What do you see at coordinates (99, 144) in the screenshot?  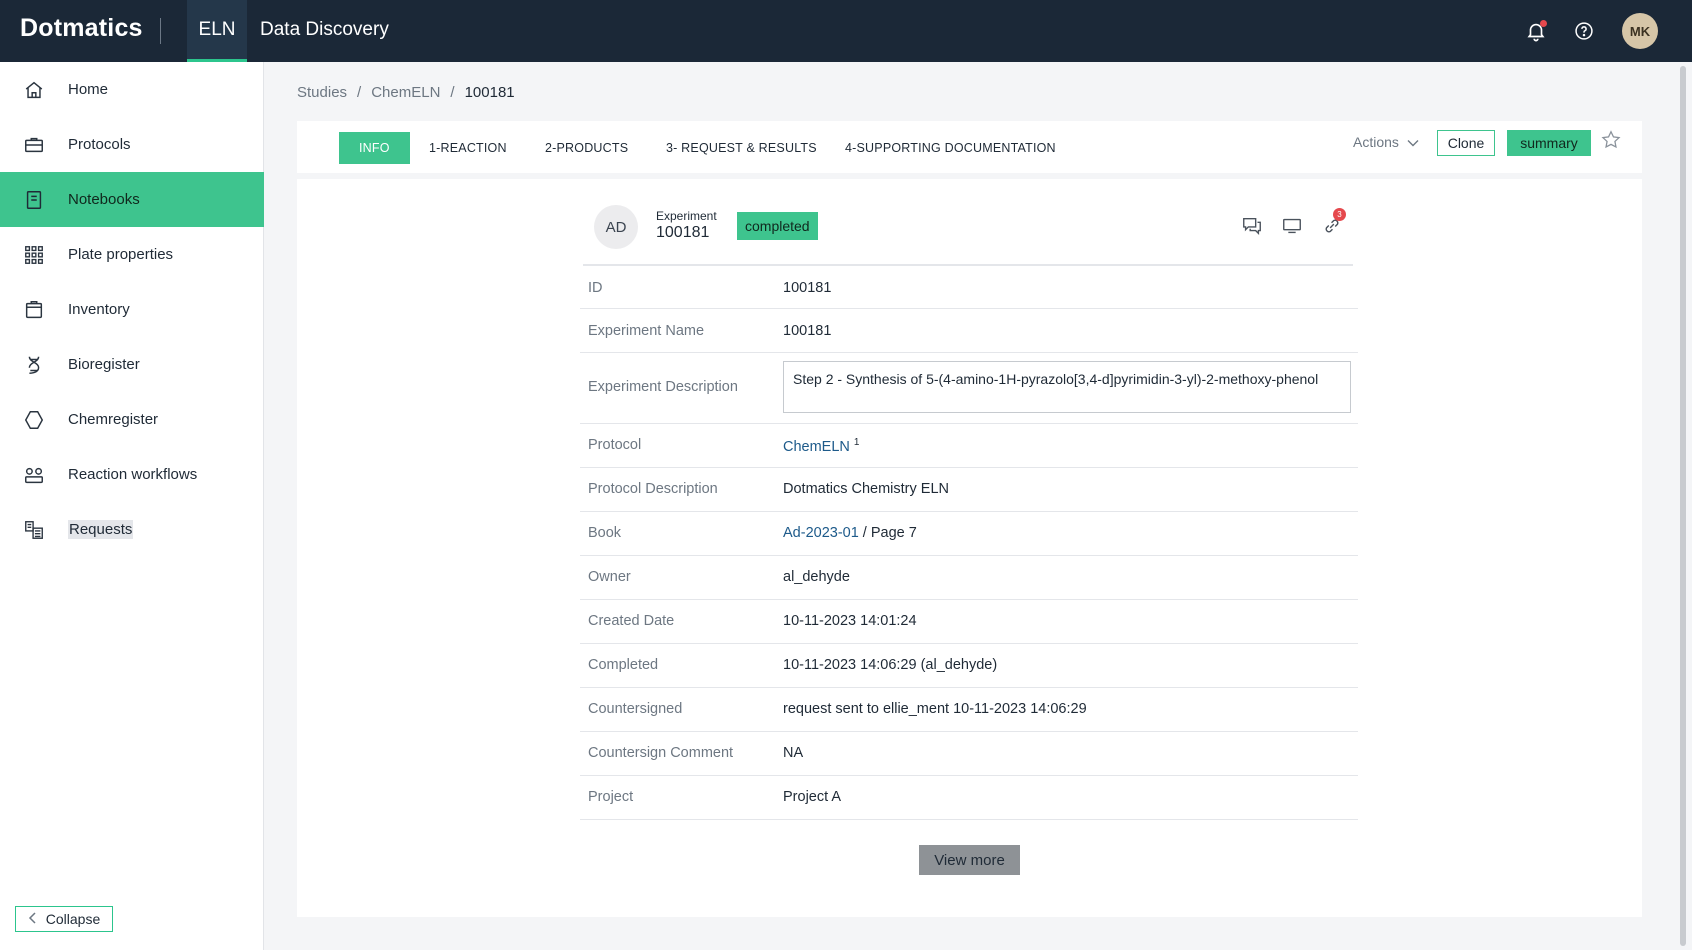 I see `sidebar-item-label: Protocols` at bounding box center [99, 144].